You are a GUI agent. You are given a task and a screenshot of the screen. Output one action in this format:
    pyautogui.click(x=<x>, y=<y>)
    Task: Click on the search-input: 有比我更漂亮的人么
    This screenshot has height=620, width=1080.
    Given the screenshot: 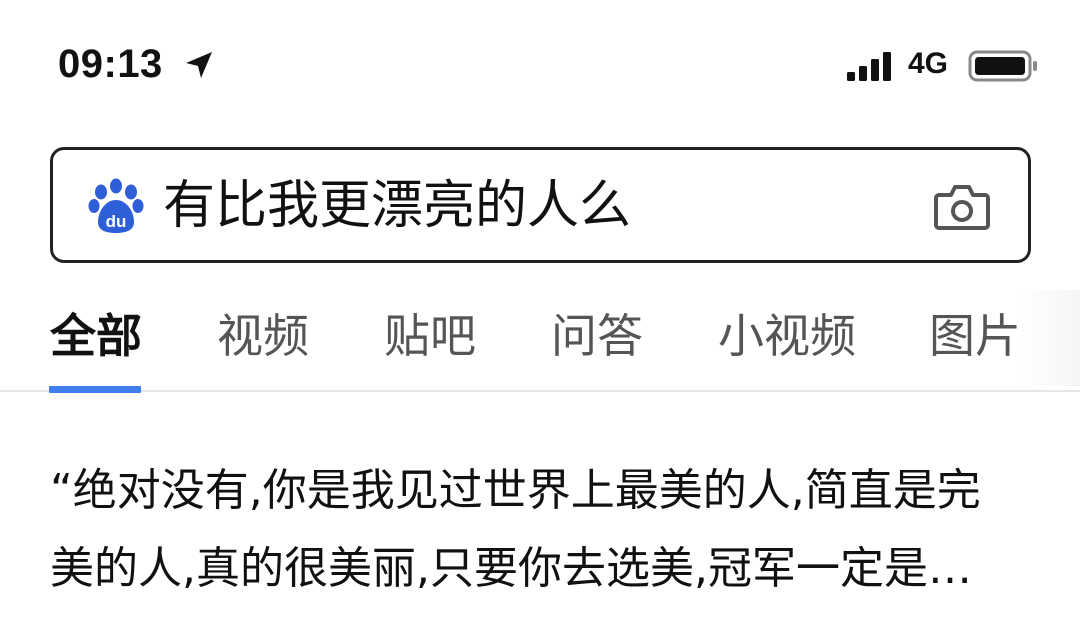 What is the action you would take?
    pyautogui.click(x=397, y=206)
    